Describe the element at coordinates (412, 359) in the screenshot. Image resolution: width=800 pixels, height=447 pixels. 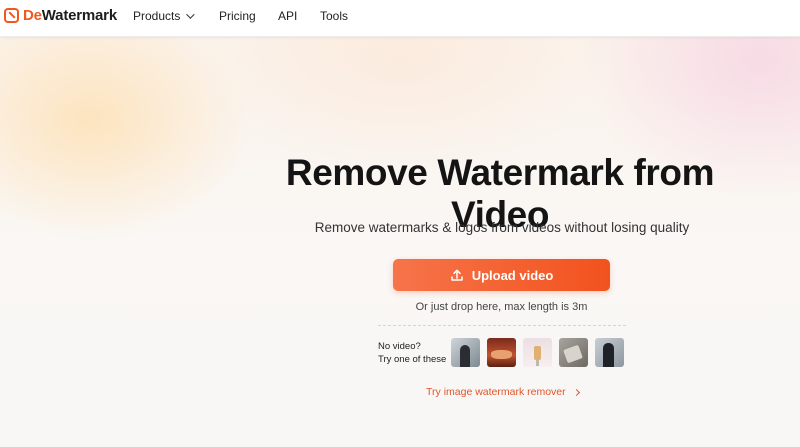
I see `sample-prompt-line2: Try one of these` at that location.